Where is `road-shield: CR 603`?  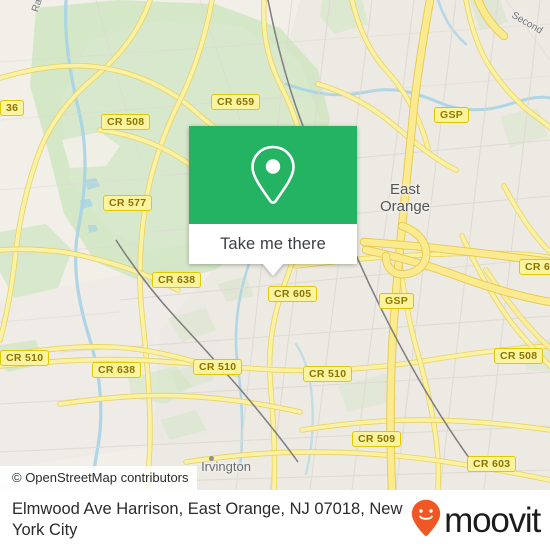 road-shield: CR 603 is located at coordinates (492, 464).